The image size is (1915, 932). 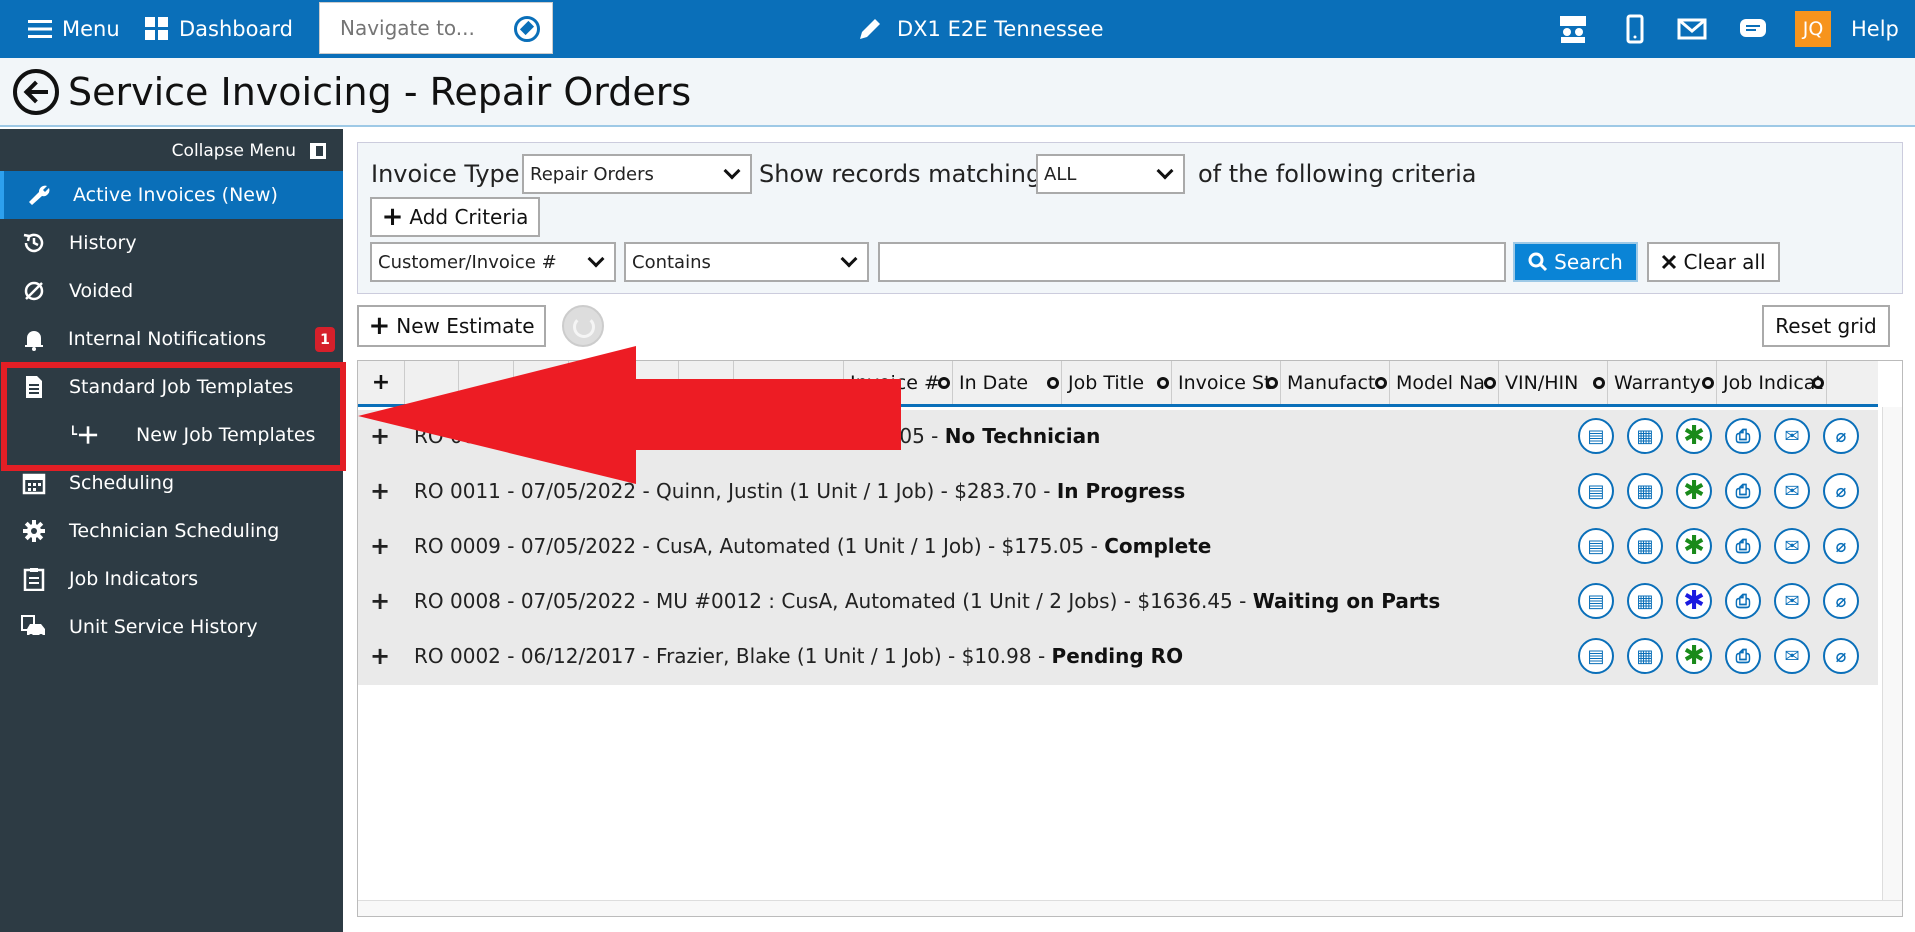 I want to click on dashboard-button: Dashboard, so click(x=219, y=29).